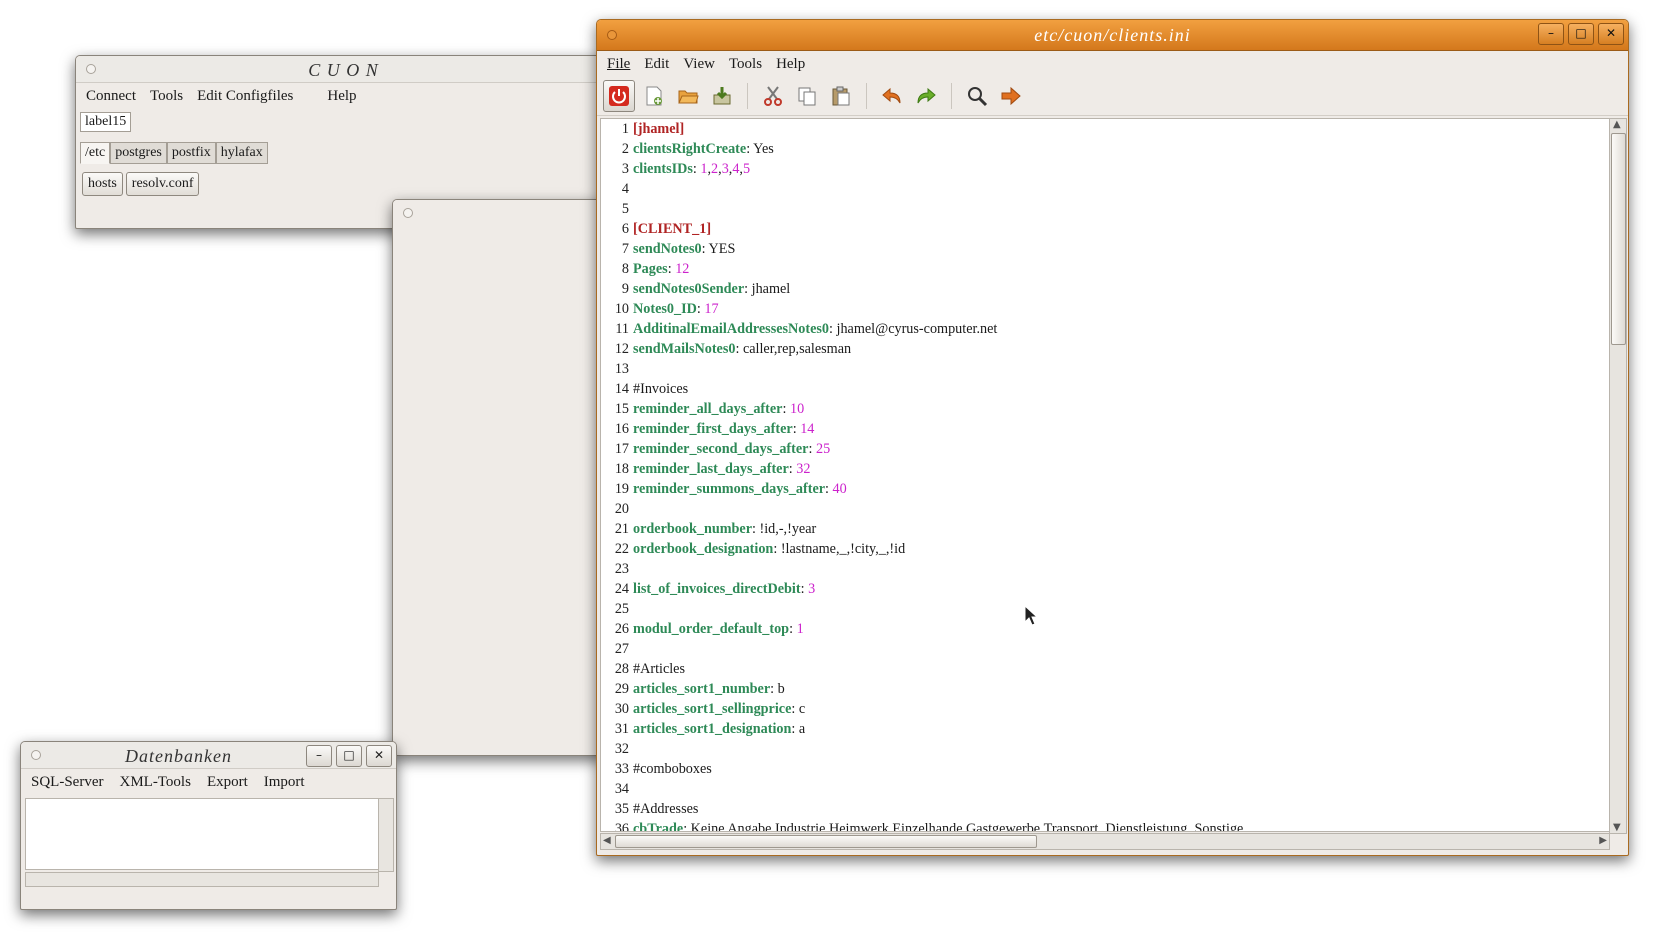 This screenshot has height=943, width=1662. What do you see at coordinates (1617, 827) in the screenshot?
I see `scroll-down-icon: ▼` at bounding box center [1617, 827].